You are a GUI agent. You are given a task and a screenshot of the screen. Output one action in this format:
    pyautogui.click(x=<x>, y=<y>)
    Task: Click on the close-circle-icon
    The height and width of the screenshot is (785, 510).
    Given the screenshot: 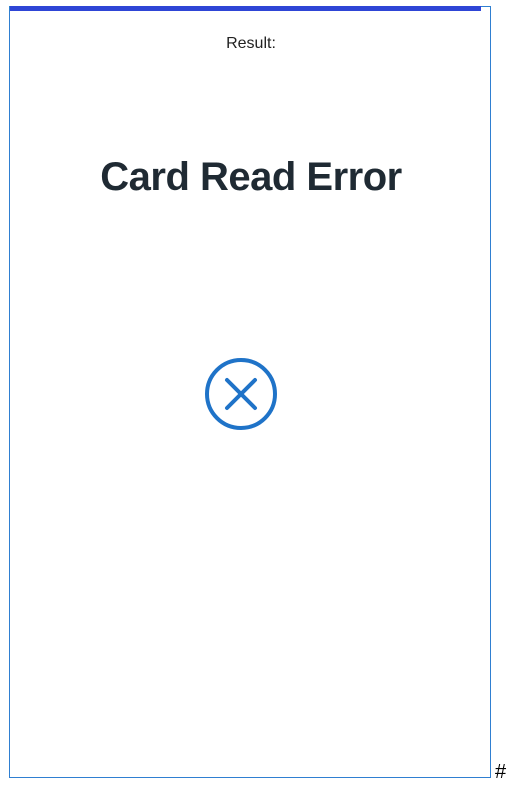 What is the action you would take?
    pyautogui.click(x=241, y=394)
    